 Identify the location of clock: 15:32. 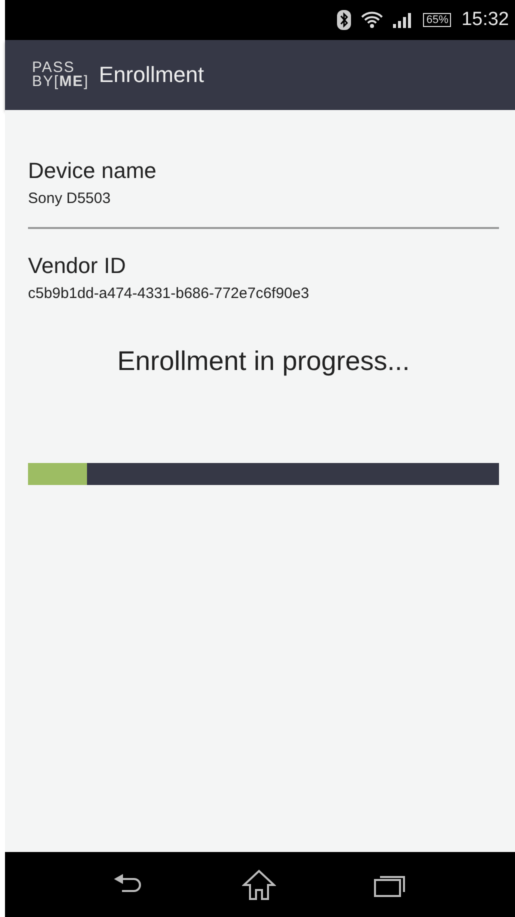
(485, 20).